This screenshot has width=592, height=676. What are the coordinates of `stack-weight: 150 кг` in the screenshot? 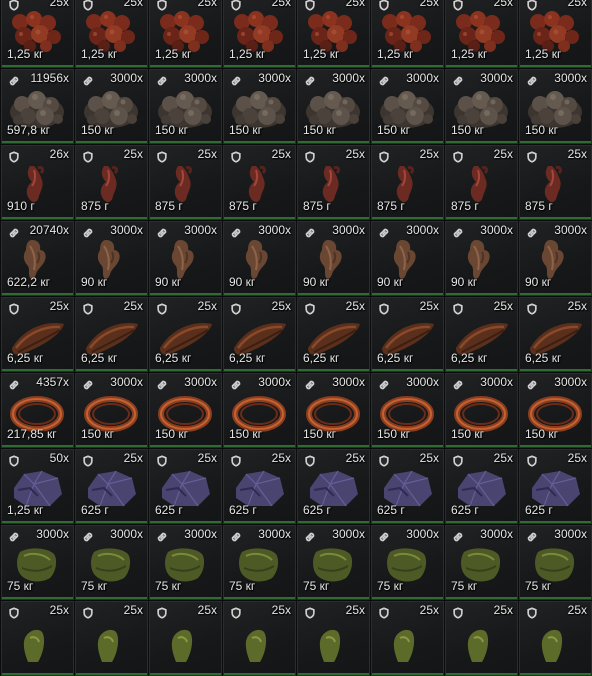 It's located at (319, 130).